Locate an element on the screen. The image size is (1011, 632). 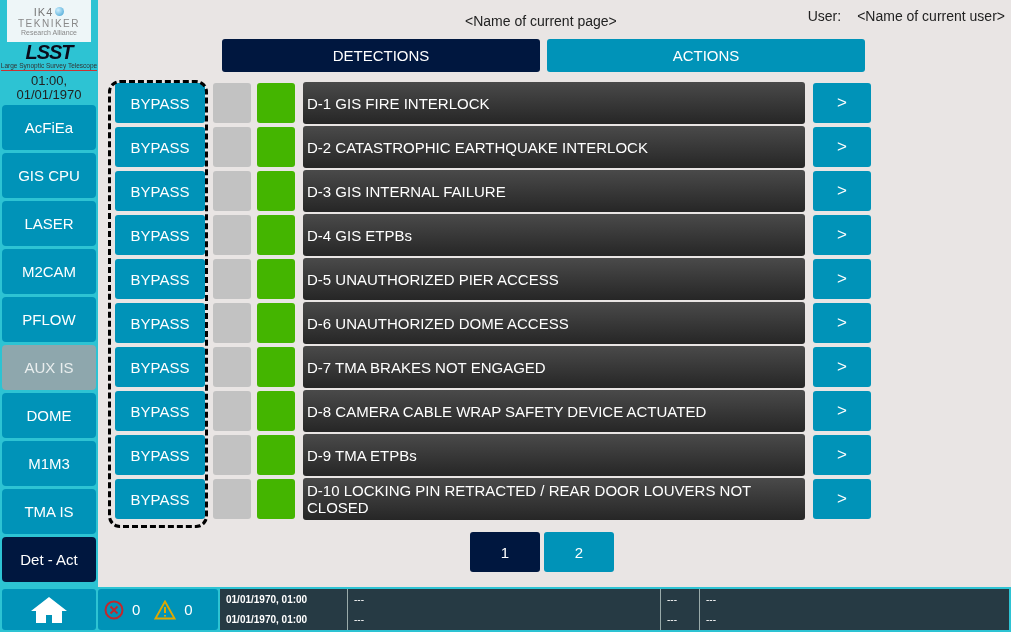
sidebar-item: TMA IS is located at coordinates (49, 511).